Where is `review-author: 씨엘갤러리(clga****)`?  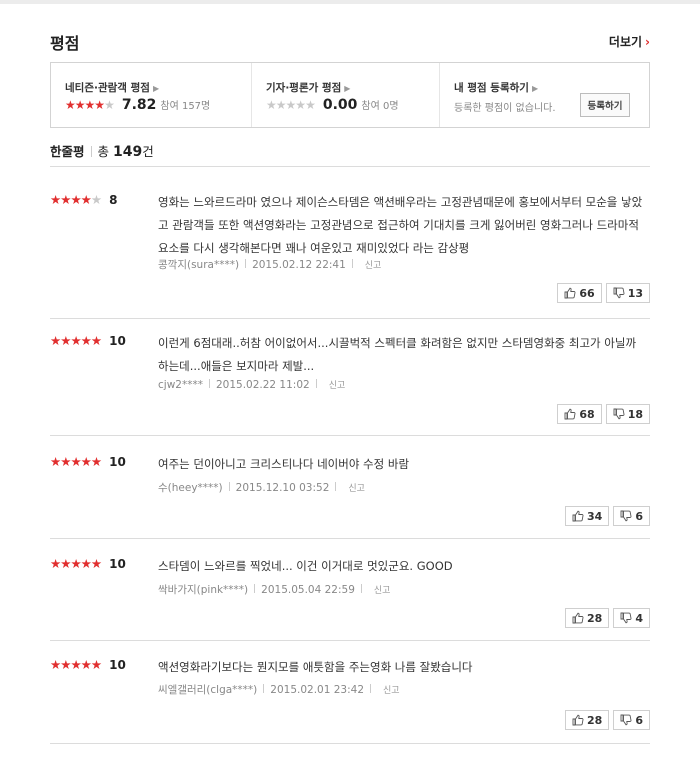
review-author: 씨엘갤러리(clga****) is located at coordinates (207, 690).